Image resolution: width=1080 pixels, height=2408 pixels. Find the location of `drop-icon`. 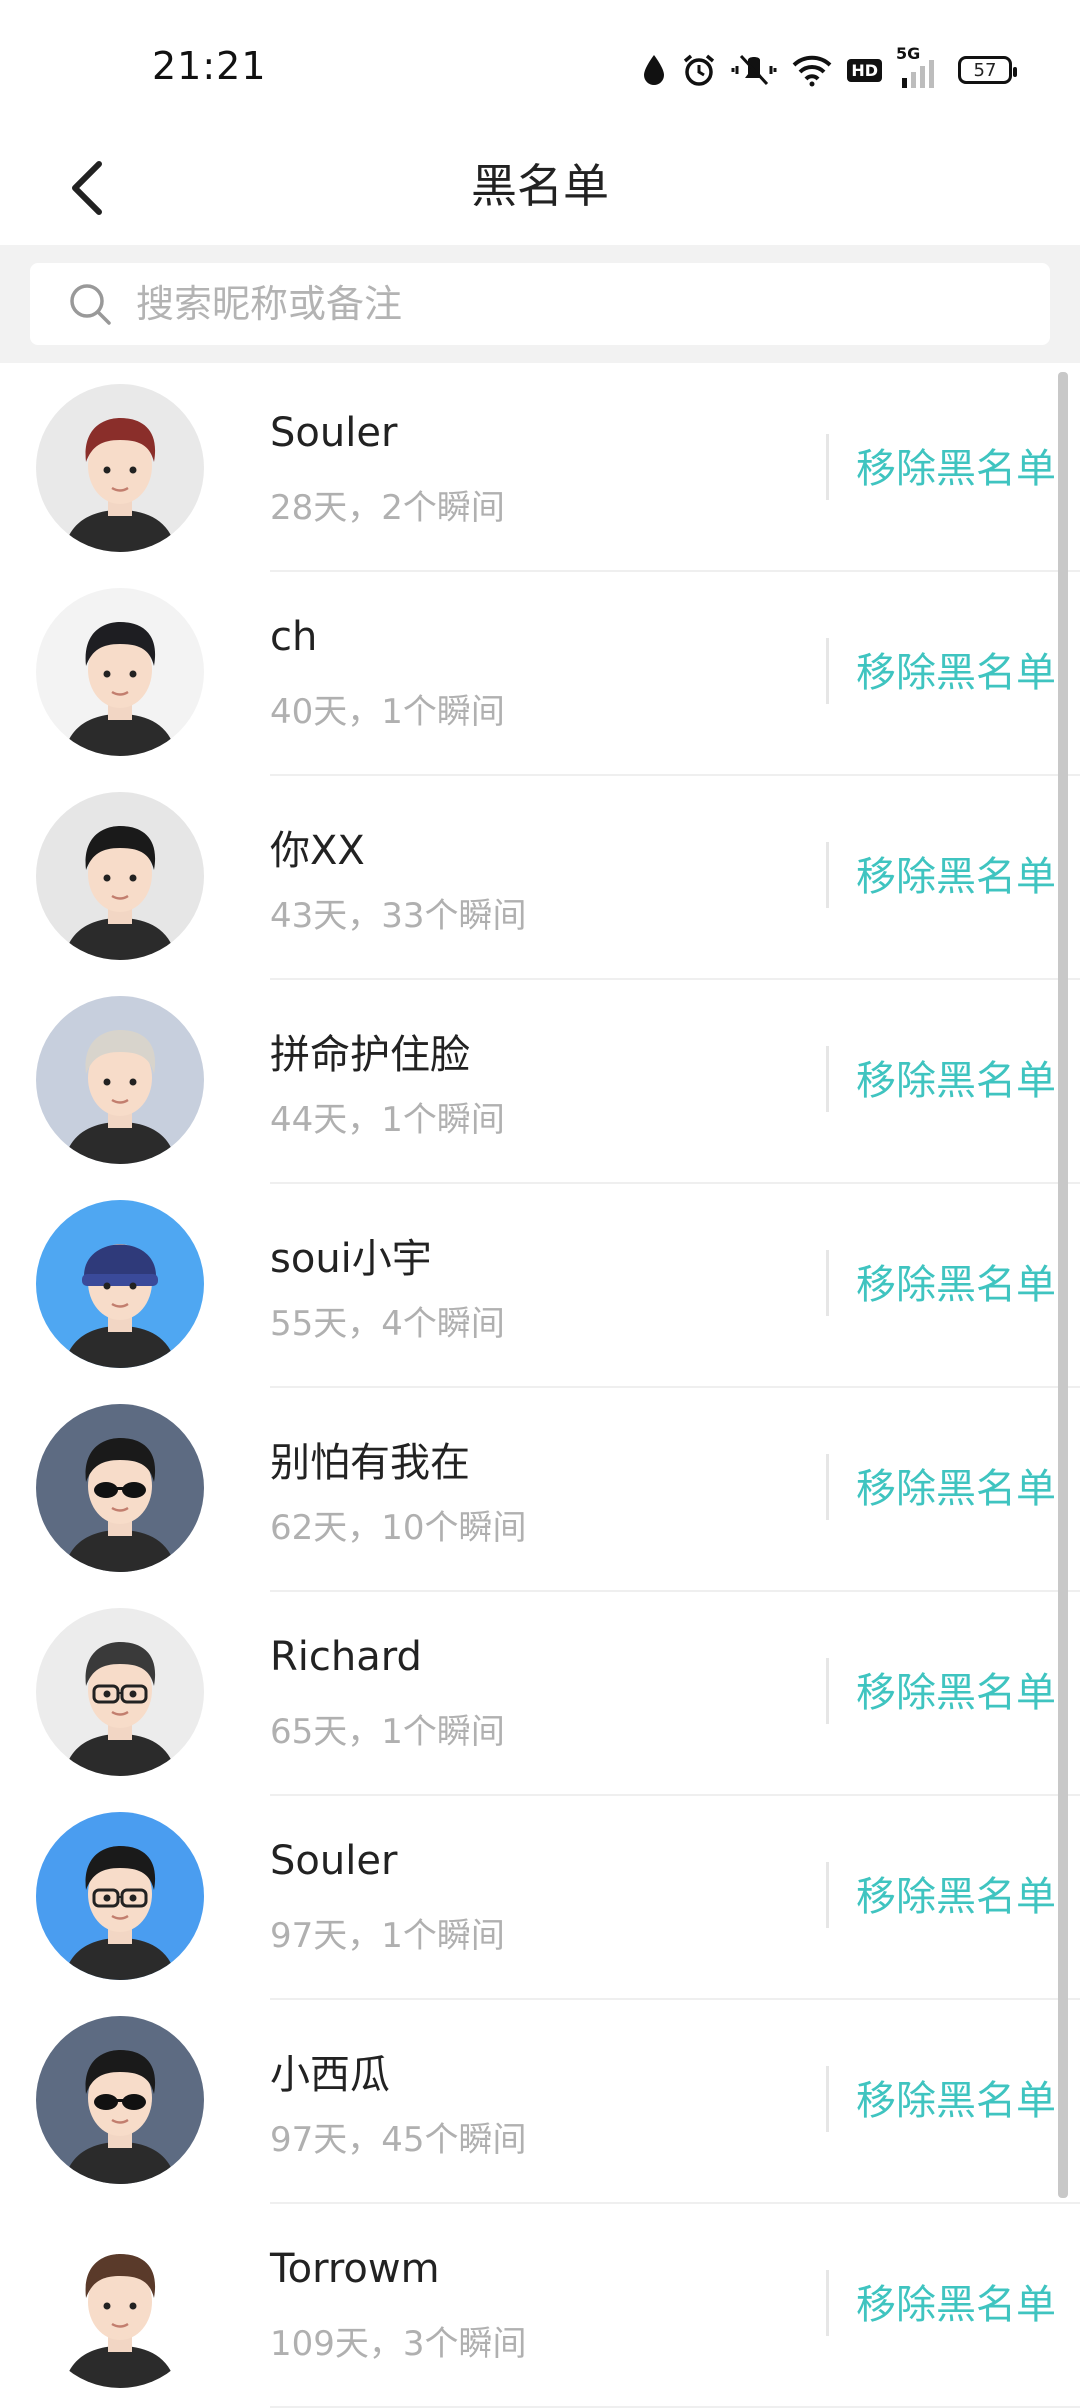

drop-icon is located at coordinates (654, 70).